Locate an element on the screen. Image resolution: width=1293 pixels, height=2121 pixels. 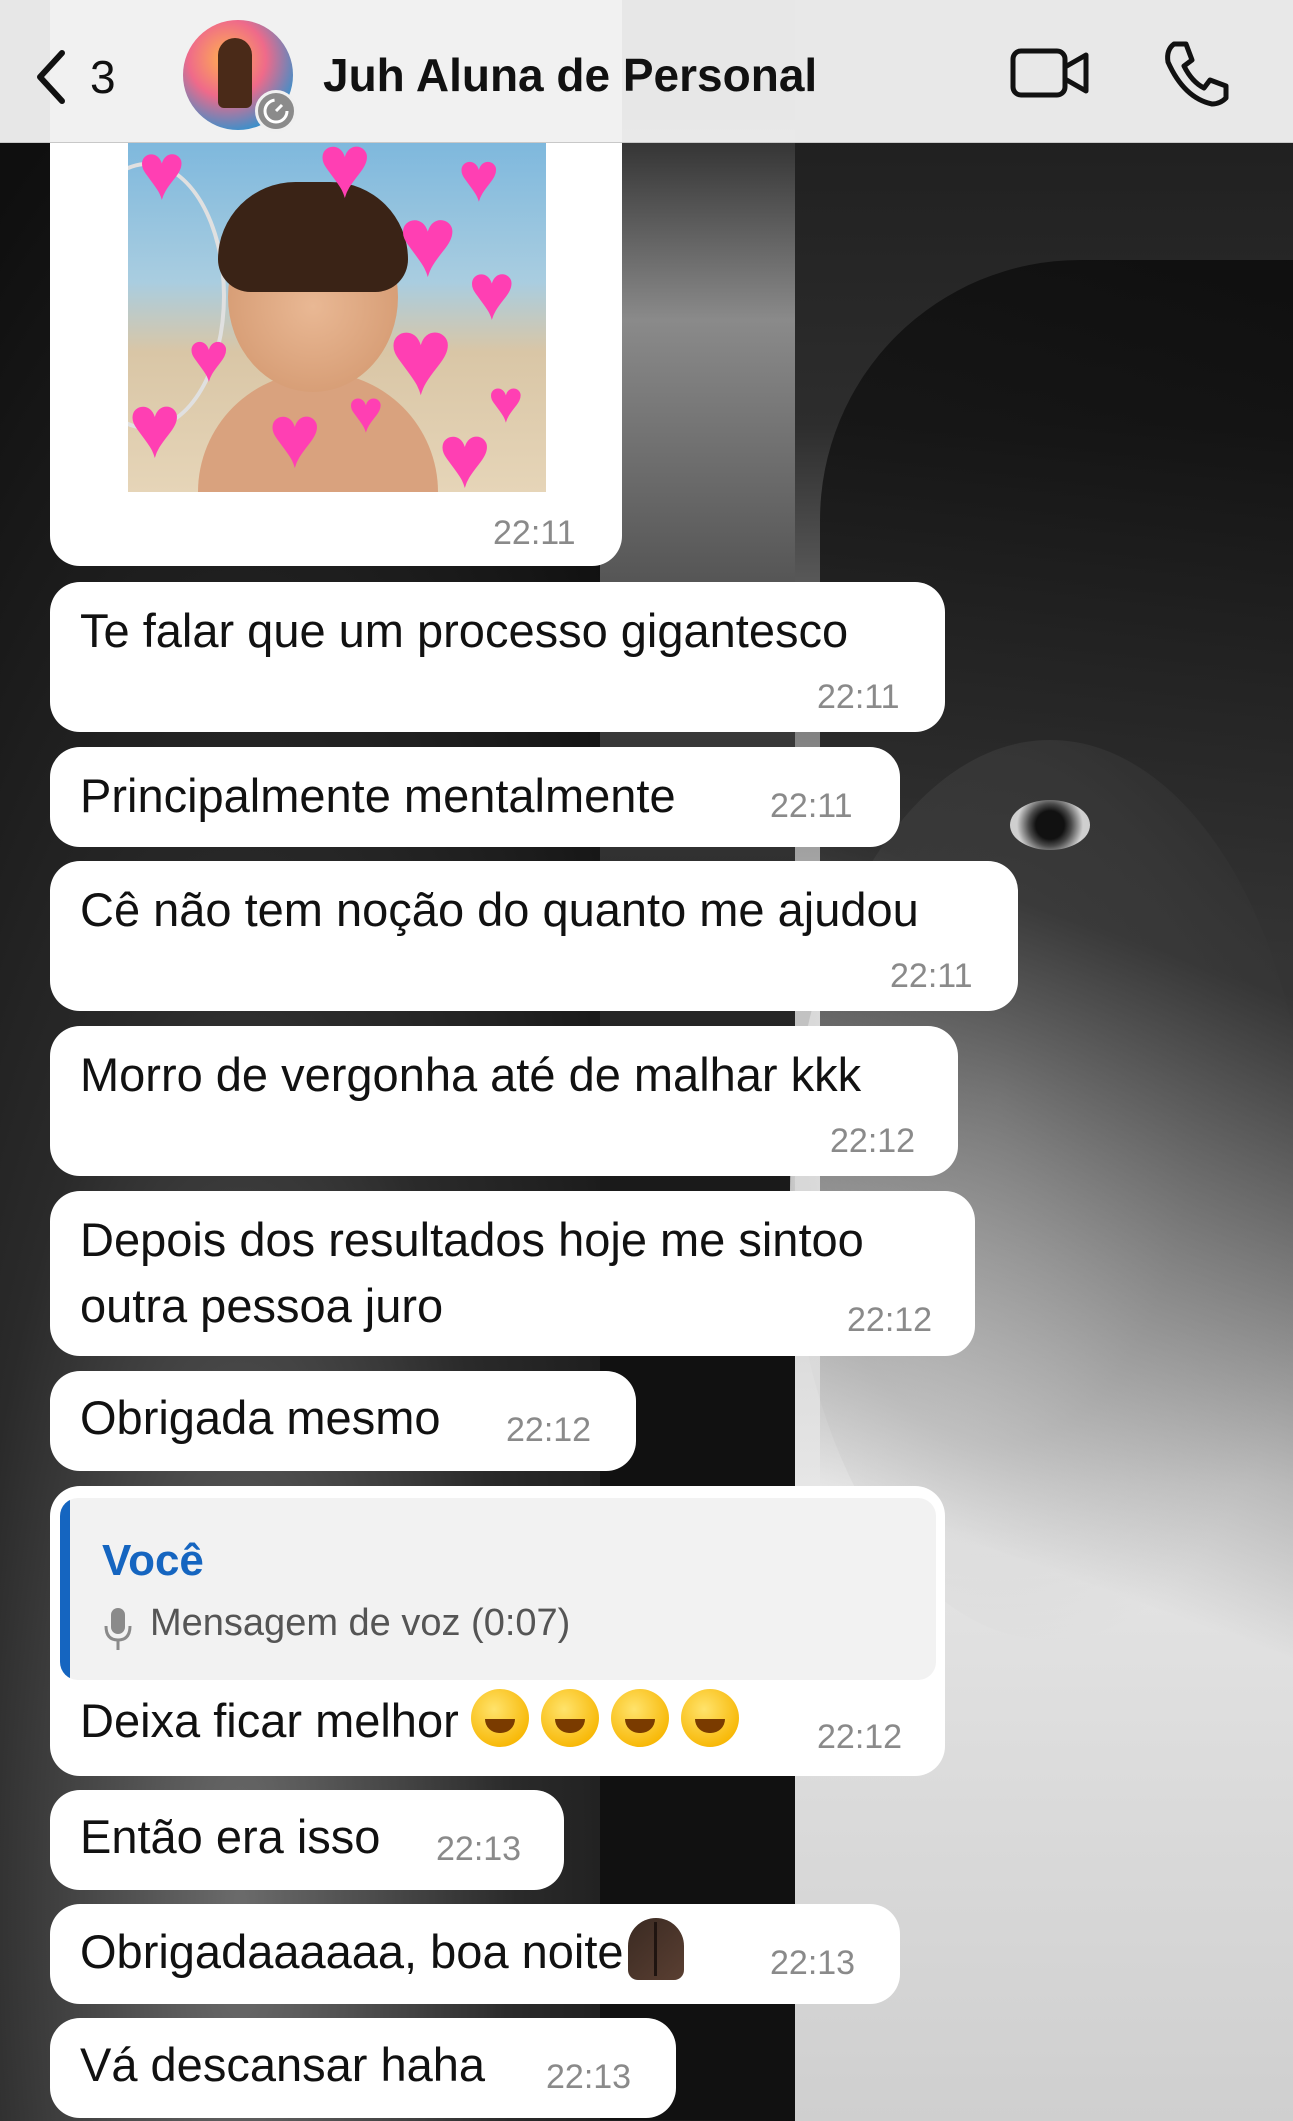
message-text: Principalmente mentalmente is located at coordinates (378, 795).